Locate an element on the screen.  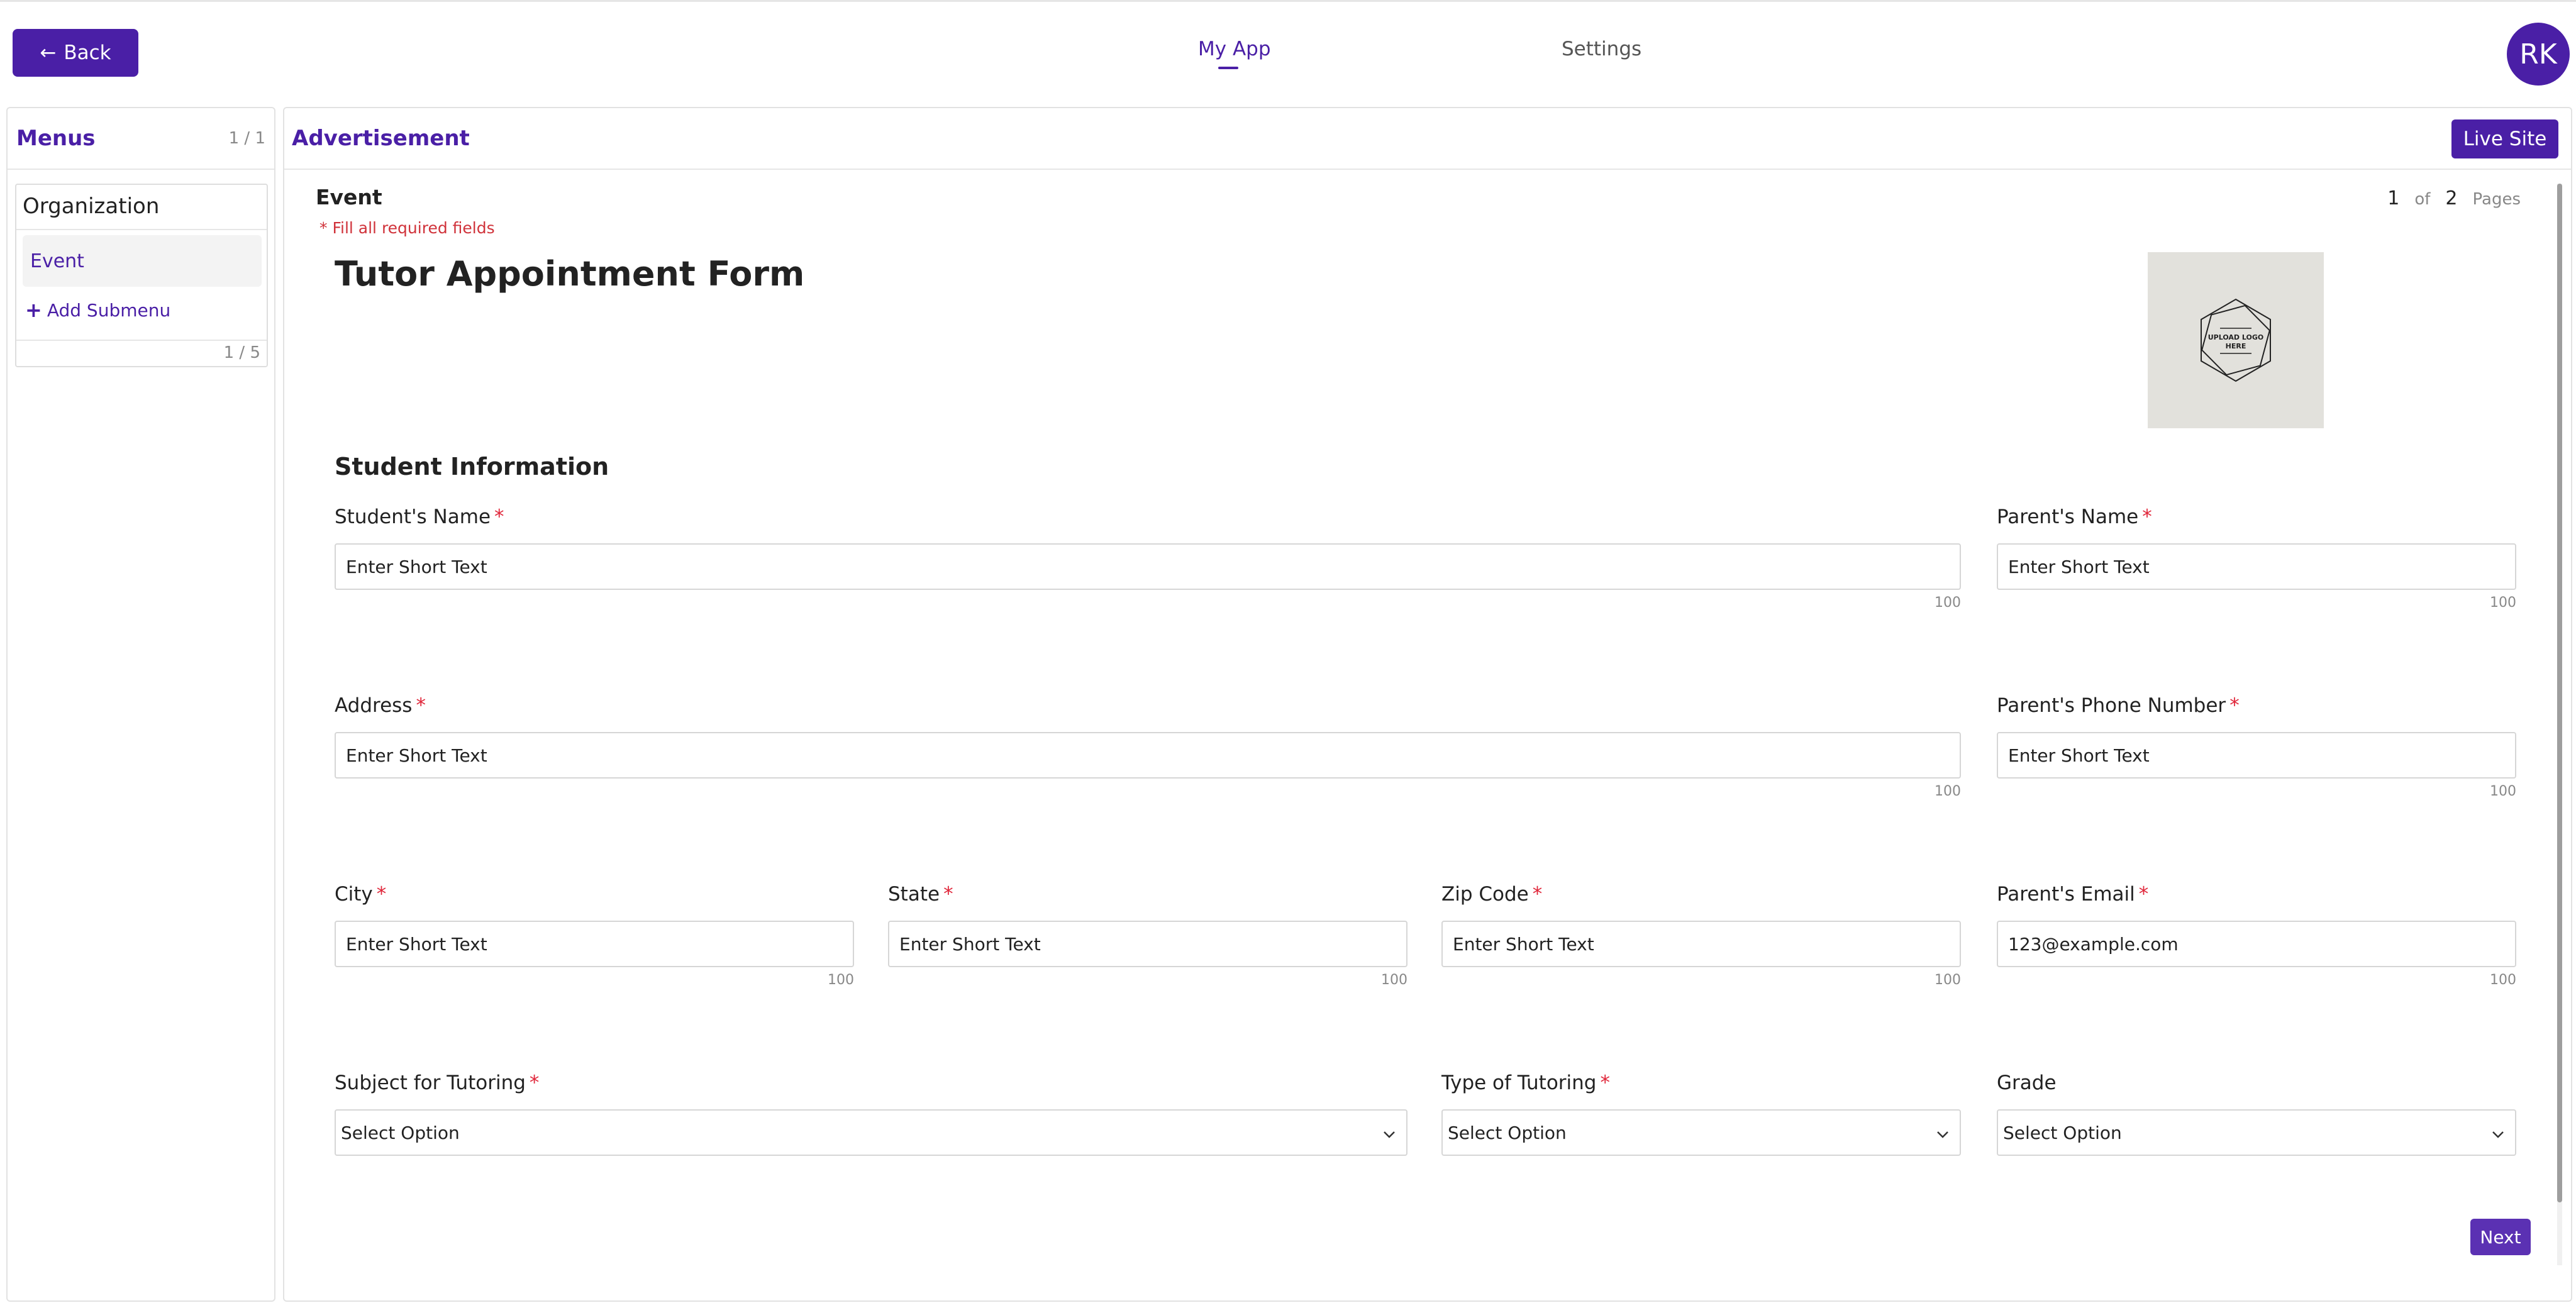
organization-menu: Organization Event + Add Submenu 1 / 5 is located at coordinates (141, 275).